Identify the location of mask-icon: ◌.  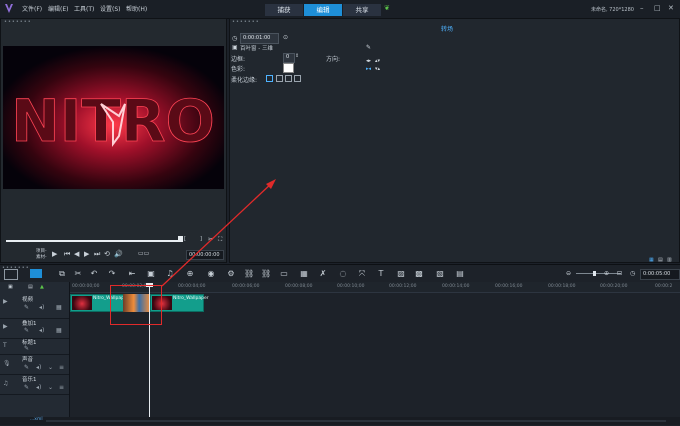
(343, 274).